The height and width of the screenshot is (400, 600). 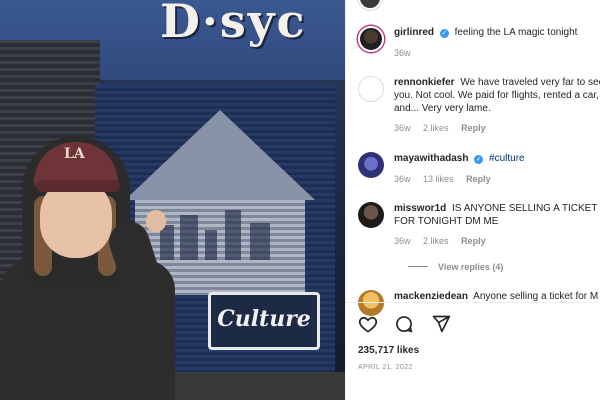 What do you see at coordinates (402, 53) in the screenshot?
I see `caption-age: 36w` at bounding box center [402, 53].